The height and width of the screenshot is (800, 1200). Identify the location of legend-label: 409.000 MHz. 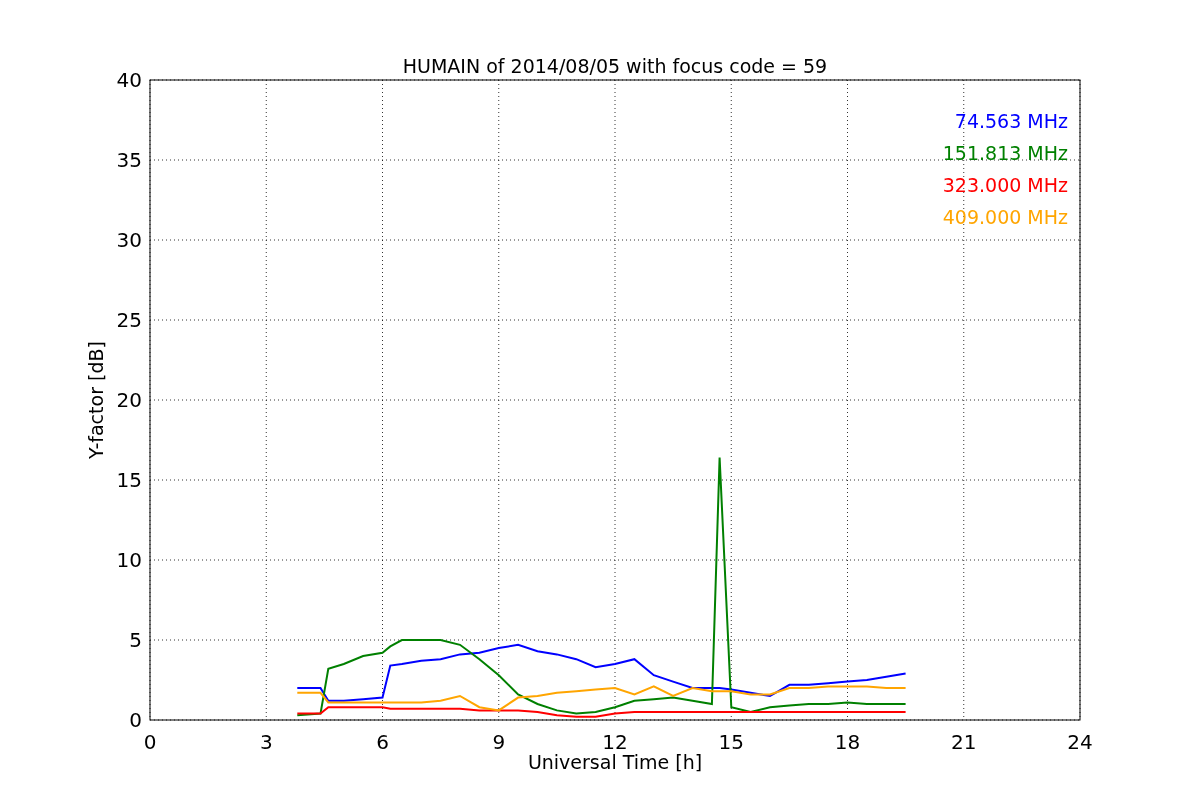
(1005, 217).